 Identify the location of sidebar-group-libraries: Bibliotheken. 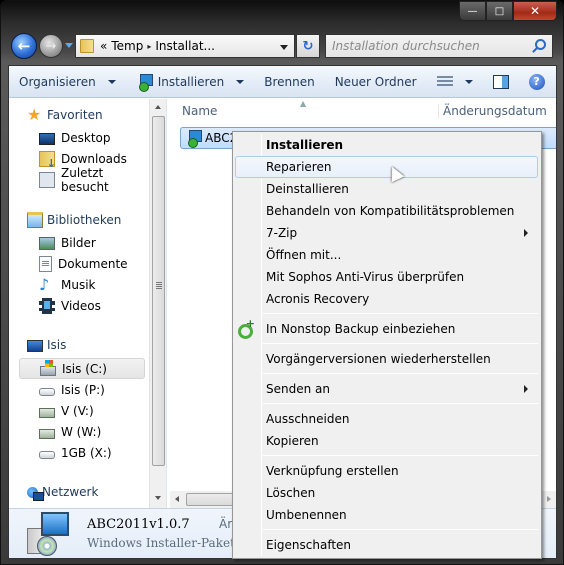
(74, 220).